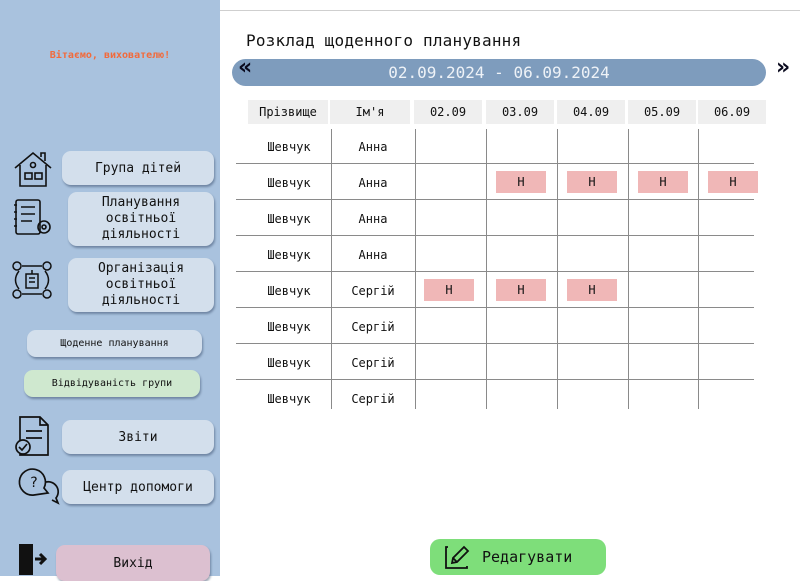  What do you see at coordinates (591, 112) in the screenshot?
I see `day-3-header: 04.09` at bounding box center [591, 112].